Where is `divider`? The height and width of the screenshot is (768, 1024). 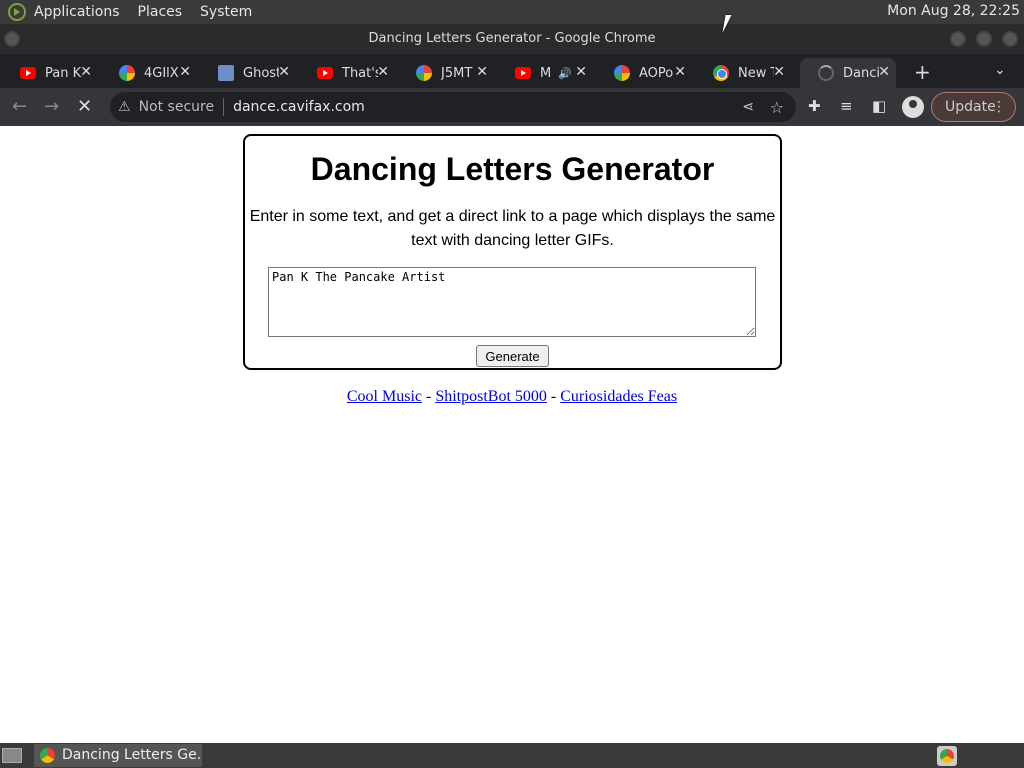
divider is located at coordinates (224, 107).